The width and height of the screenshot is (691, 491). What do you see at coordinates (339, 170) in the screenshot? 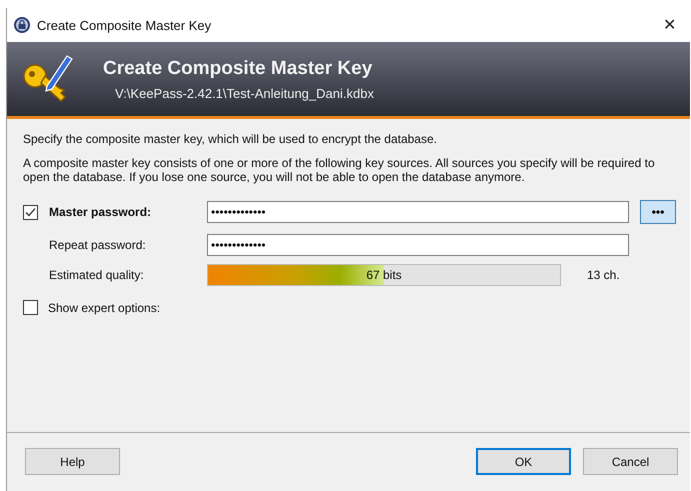
I see `description-text: A composite master key consists of one or more of the following key sources. All sources you specify will be required to open the database. If you lose one source, you will not be able to open the database anymore.` at bounding box center [339, 170].